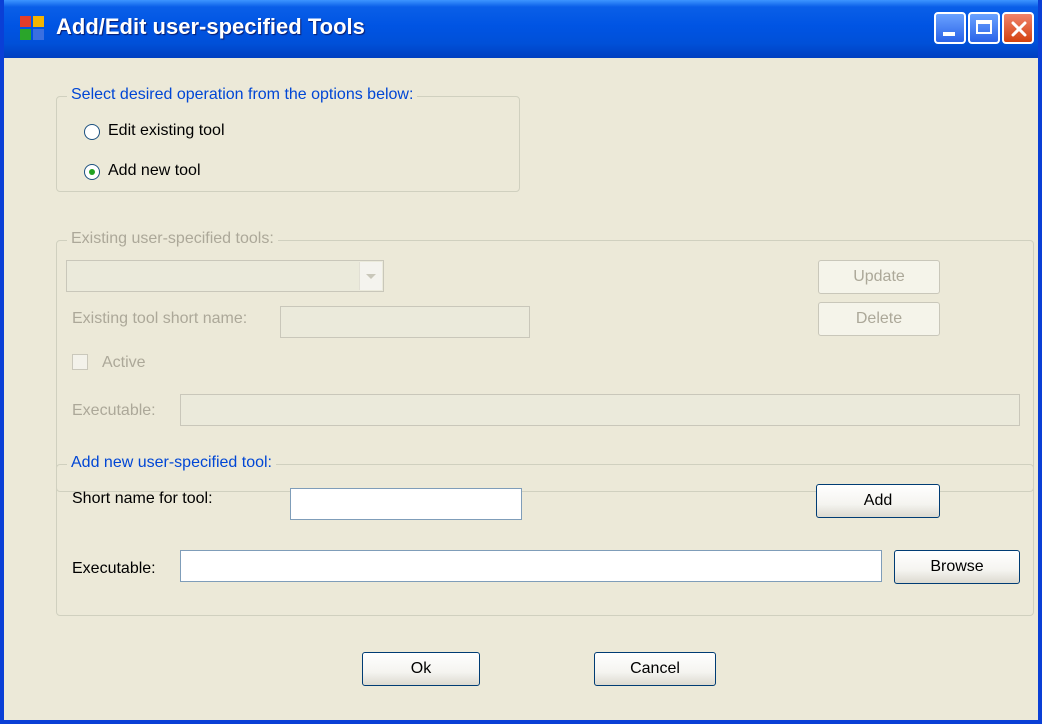 Image resolution: width=1042 pixels, height=724 pixels. What do you see at coordinates (421, 669) in the screenshot?
I see `ok-button: Ok` at bounding box center [421, 669].